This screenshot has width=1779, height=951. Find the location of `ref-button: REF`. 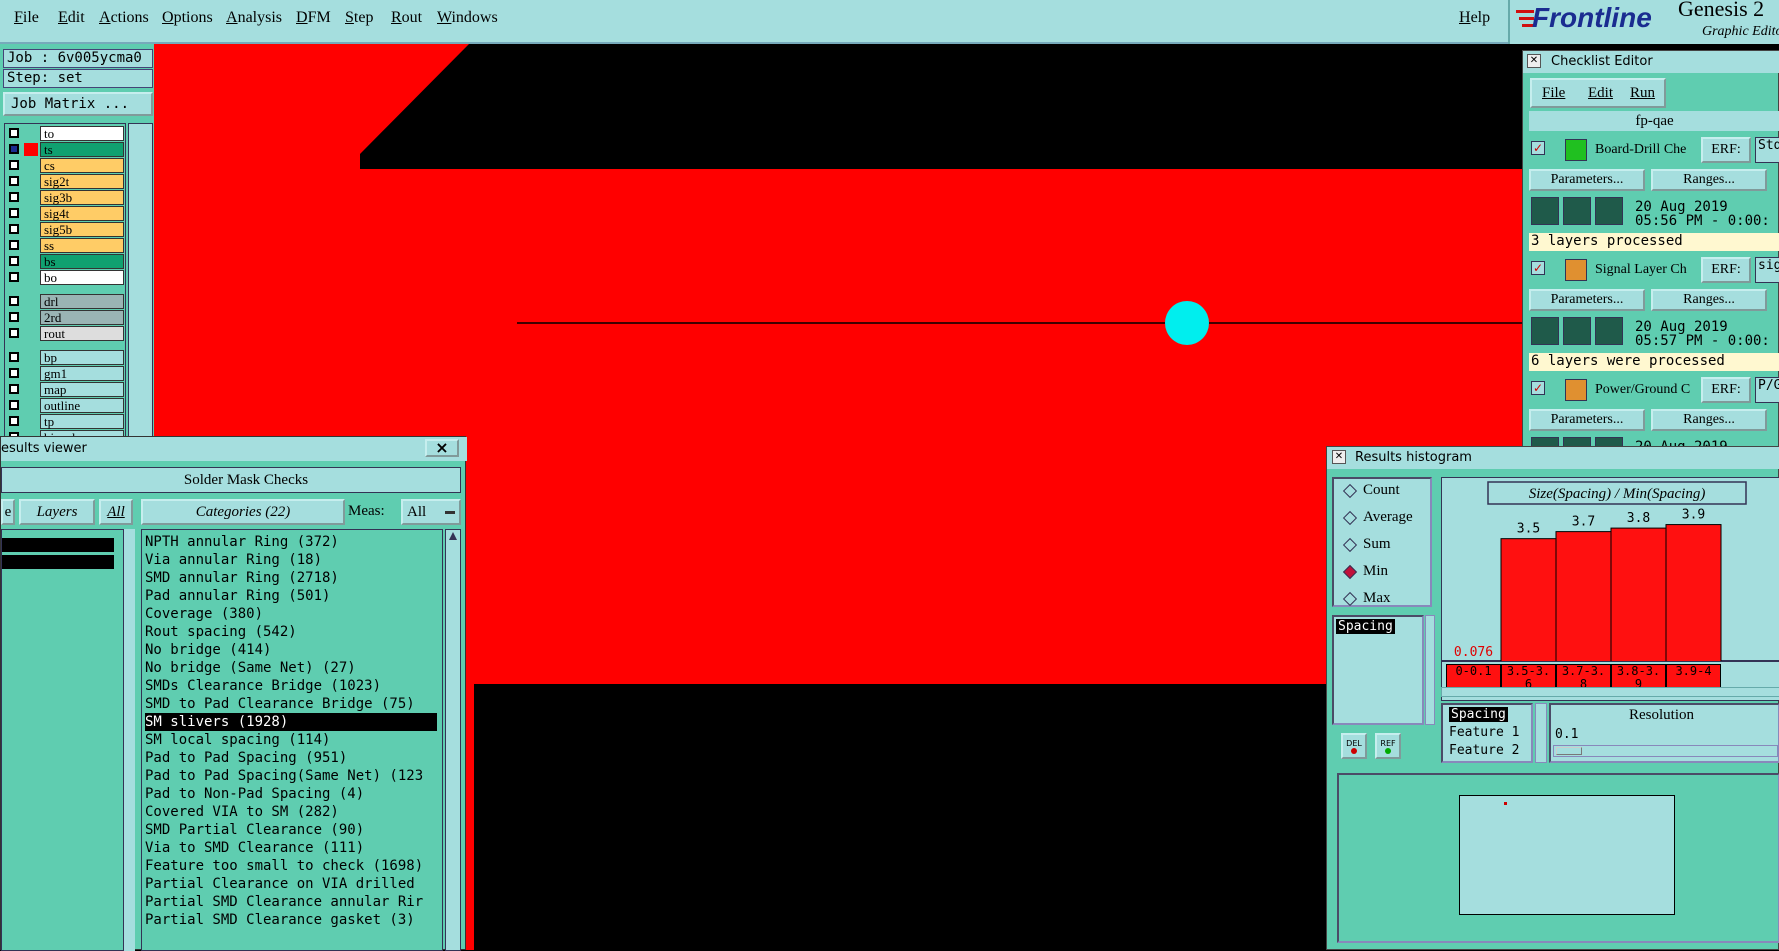

ref-button: REF is located at coordinates (1388, 746).